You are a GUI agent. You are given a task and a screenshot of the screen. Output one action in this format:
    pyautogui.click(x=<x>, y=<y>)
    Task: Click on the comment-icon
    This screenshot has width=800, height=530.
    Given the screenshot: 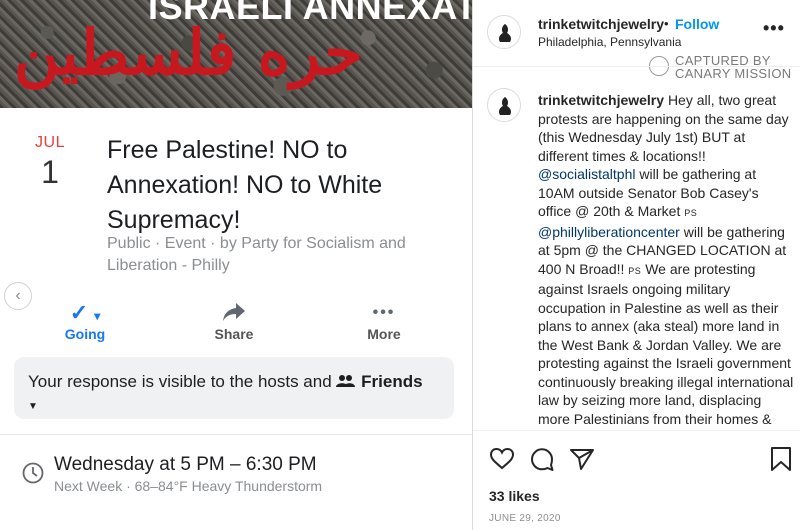 What is the action you would take?
    pyautogui.click(x=542, y=459)
    